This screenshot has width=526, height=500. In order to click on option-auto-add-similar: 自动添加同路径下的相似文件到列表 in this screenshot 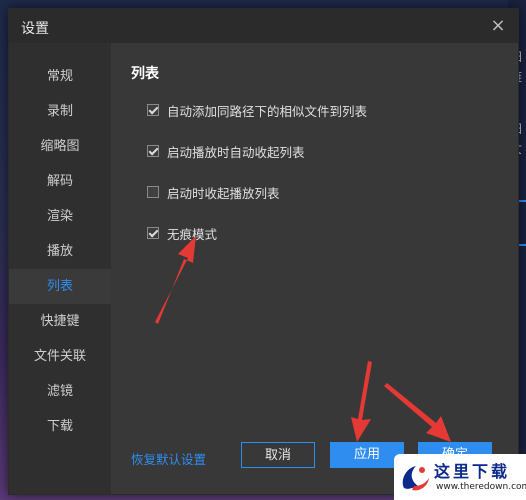, I will do `click(257, 110)`.